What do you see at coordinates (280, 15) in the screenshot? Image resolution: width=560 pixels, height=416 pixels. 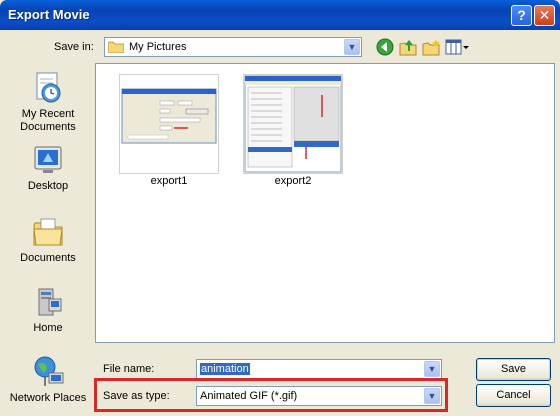 I see `title-bar: Export Movie ? ✕` at bounding box center [280, 15].